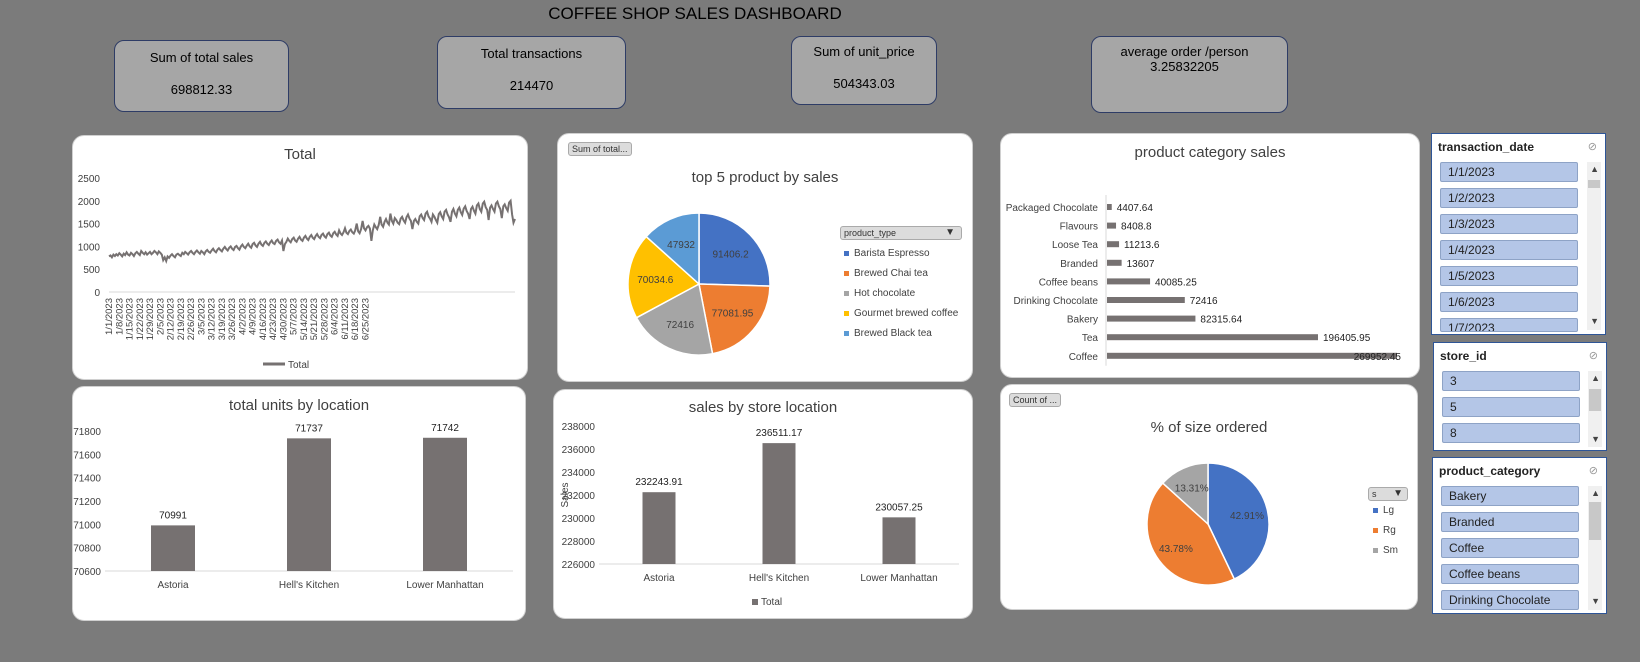 The image size is (1640, 662). Describe the element at coordinates (1490, 471) in the screenshot. I see `slicer-title: product_category` at that location.